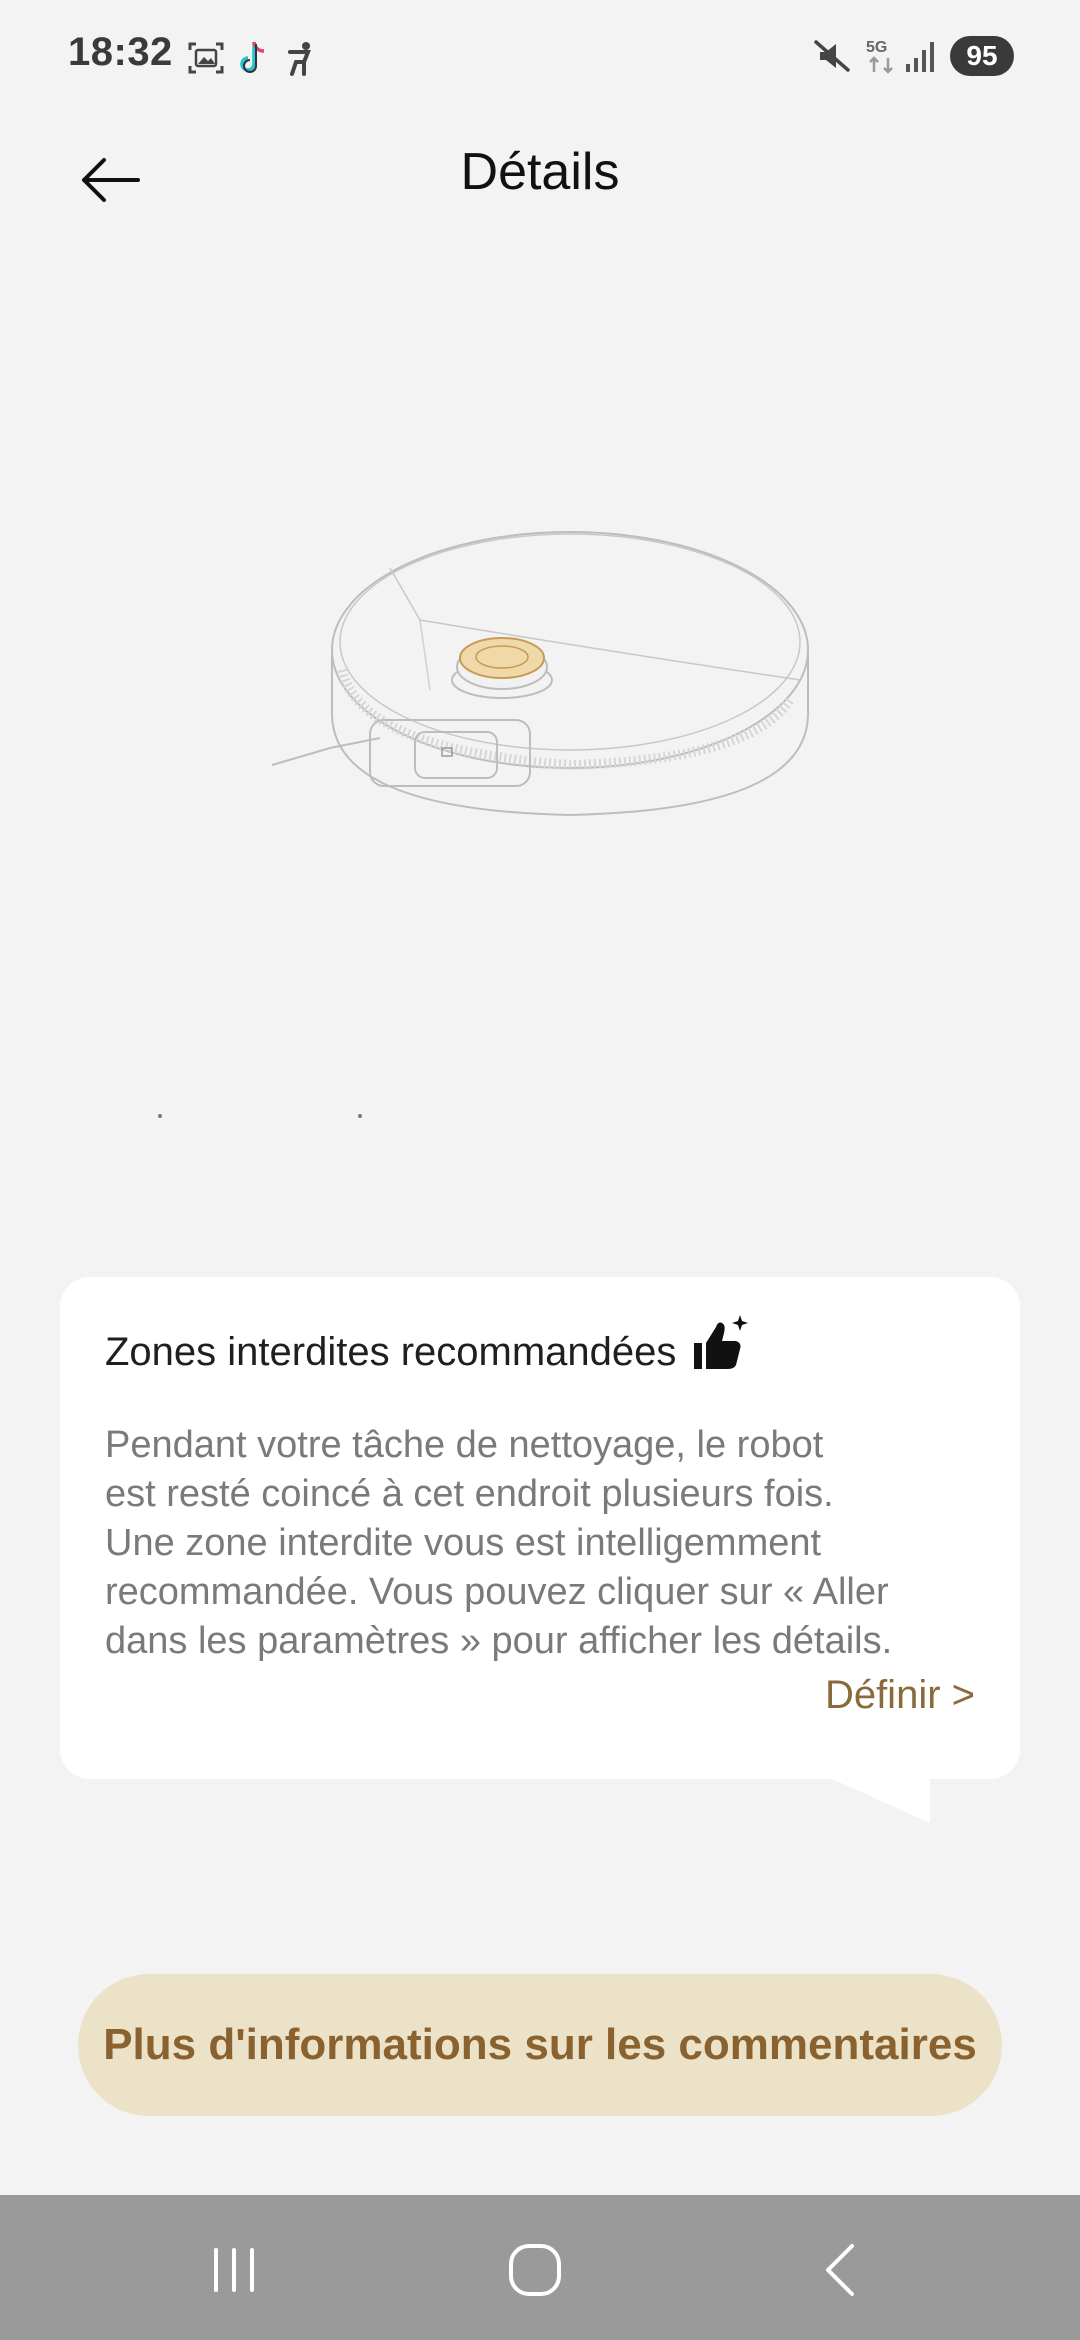  Describe the element at coordinates (540, 674) in the screenshot. I see `robot-vacuum-illustration` at that location.